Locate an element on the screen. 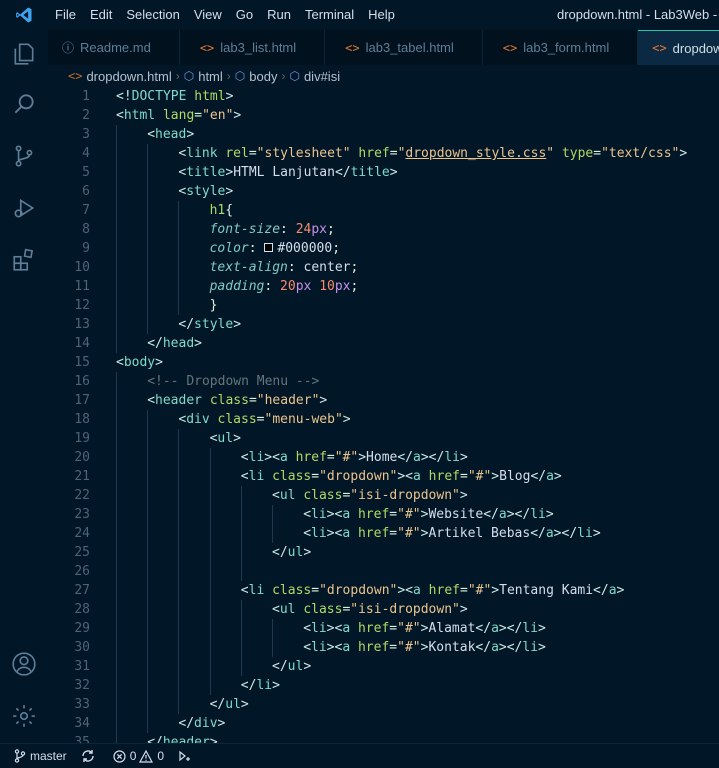 This screenshot has height=768, width=719. code-token: div is located at coordinates (206, 723).